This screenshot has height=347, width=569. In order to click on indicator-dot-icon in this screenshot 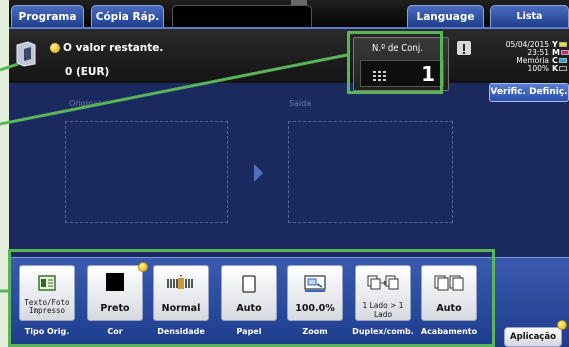, I will do `click(562, 325)`.